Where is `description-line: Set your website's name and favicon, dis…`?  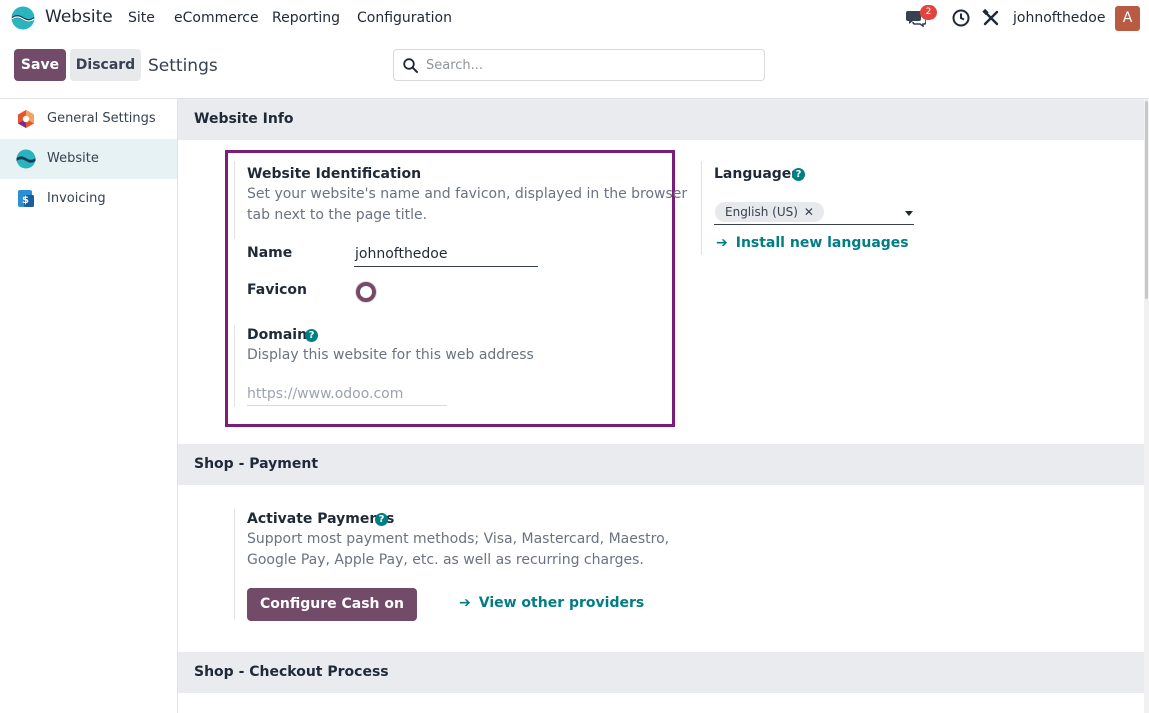 description-line: Set your website's name and favicon, dis… is located at coordinates (467, 194).